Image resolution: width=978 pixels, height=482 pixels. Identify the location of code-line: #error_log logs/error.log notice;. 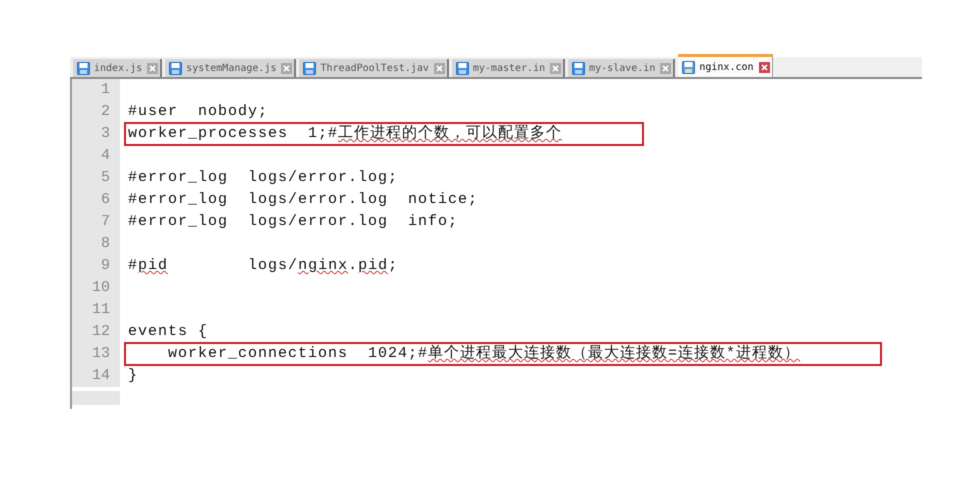
(303, 200).